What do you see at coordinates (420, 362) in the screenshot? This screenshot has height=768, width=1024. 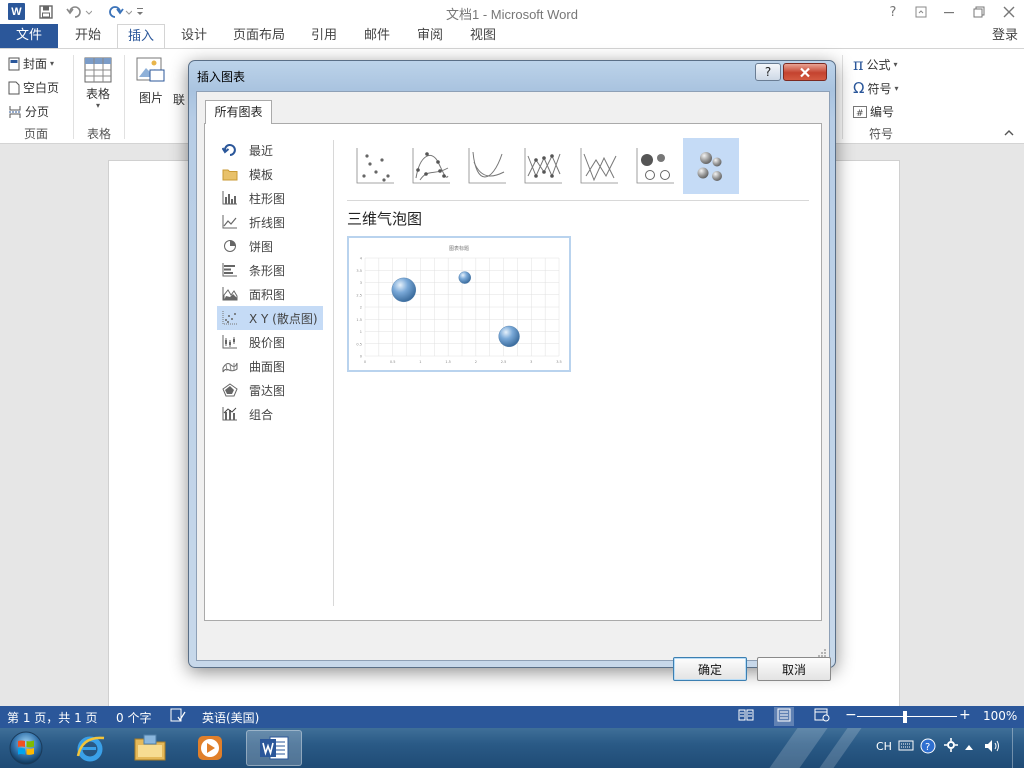 I see `x-tick-label: 1` at bounding box center [420, 362].